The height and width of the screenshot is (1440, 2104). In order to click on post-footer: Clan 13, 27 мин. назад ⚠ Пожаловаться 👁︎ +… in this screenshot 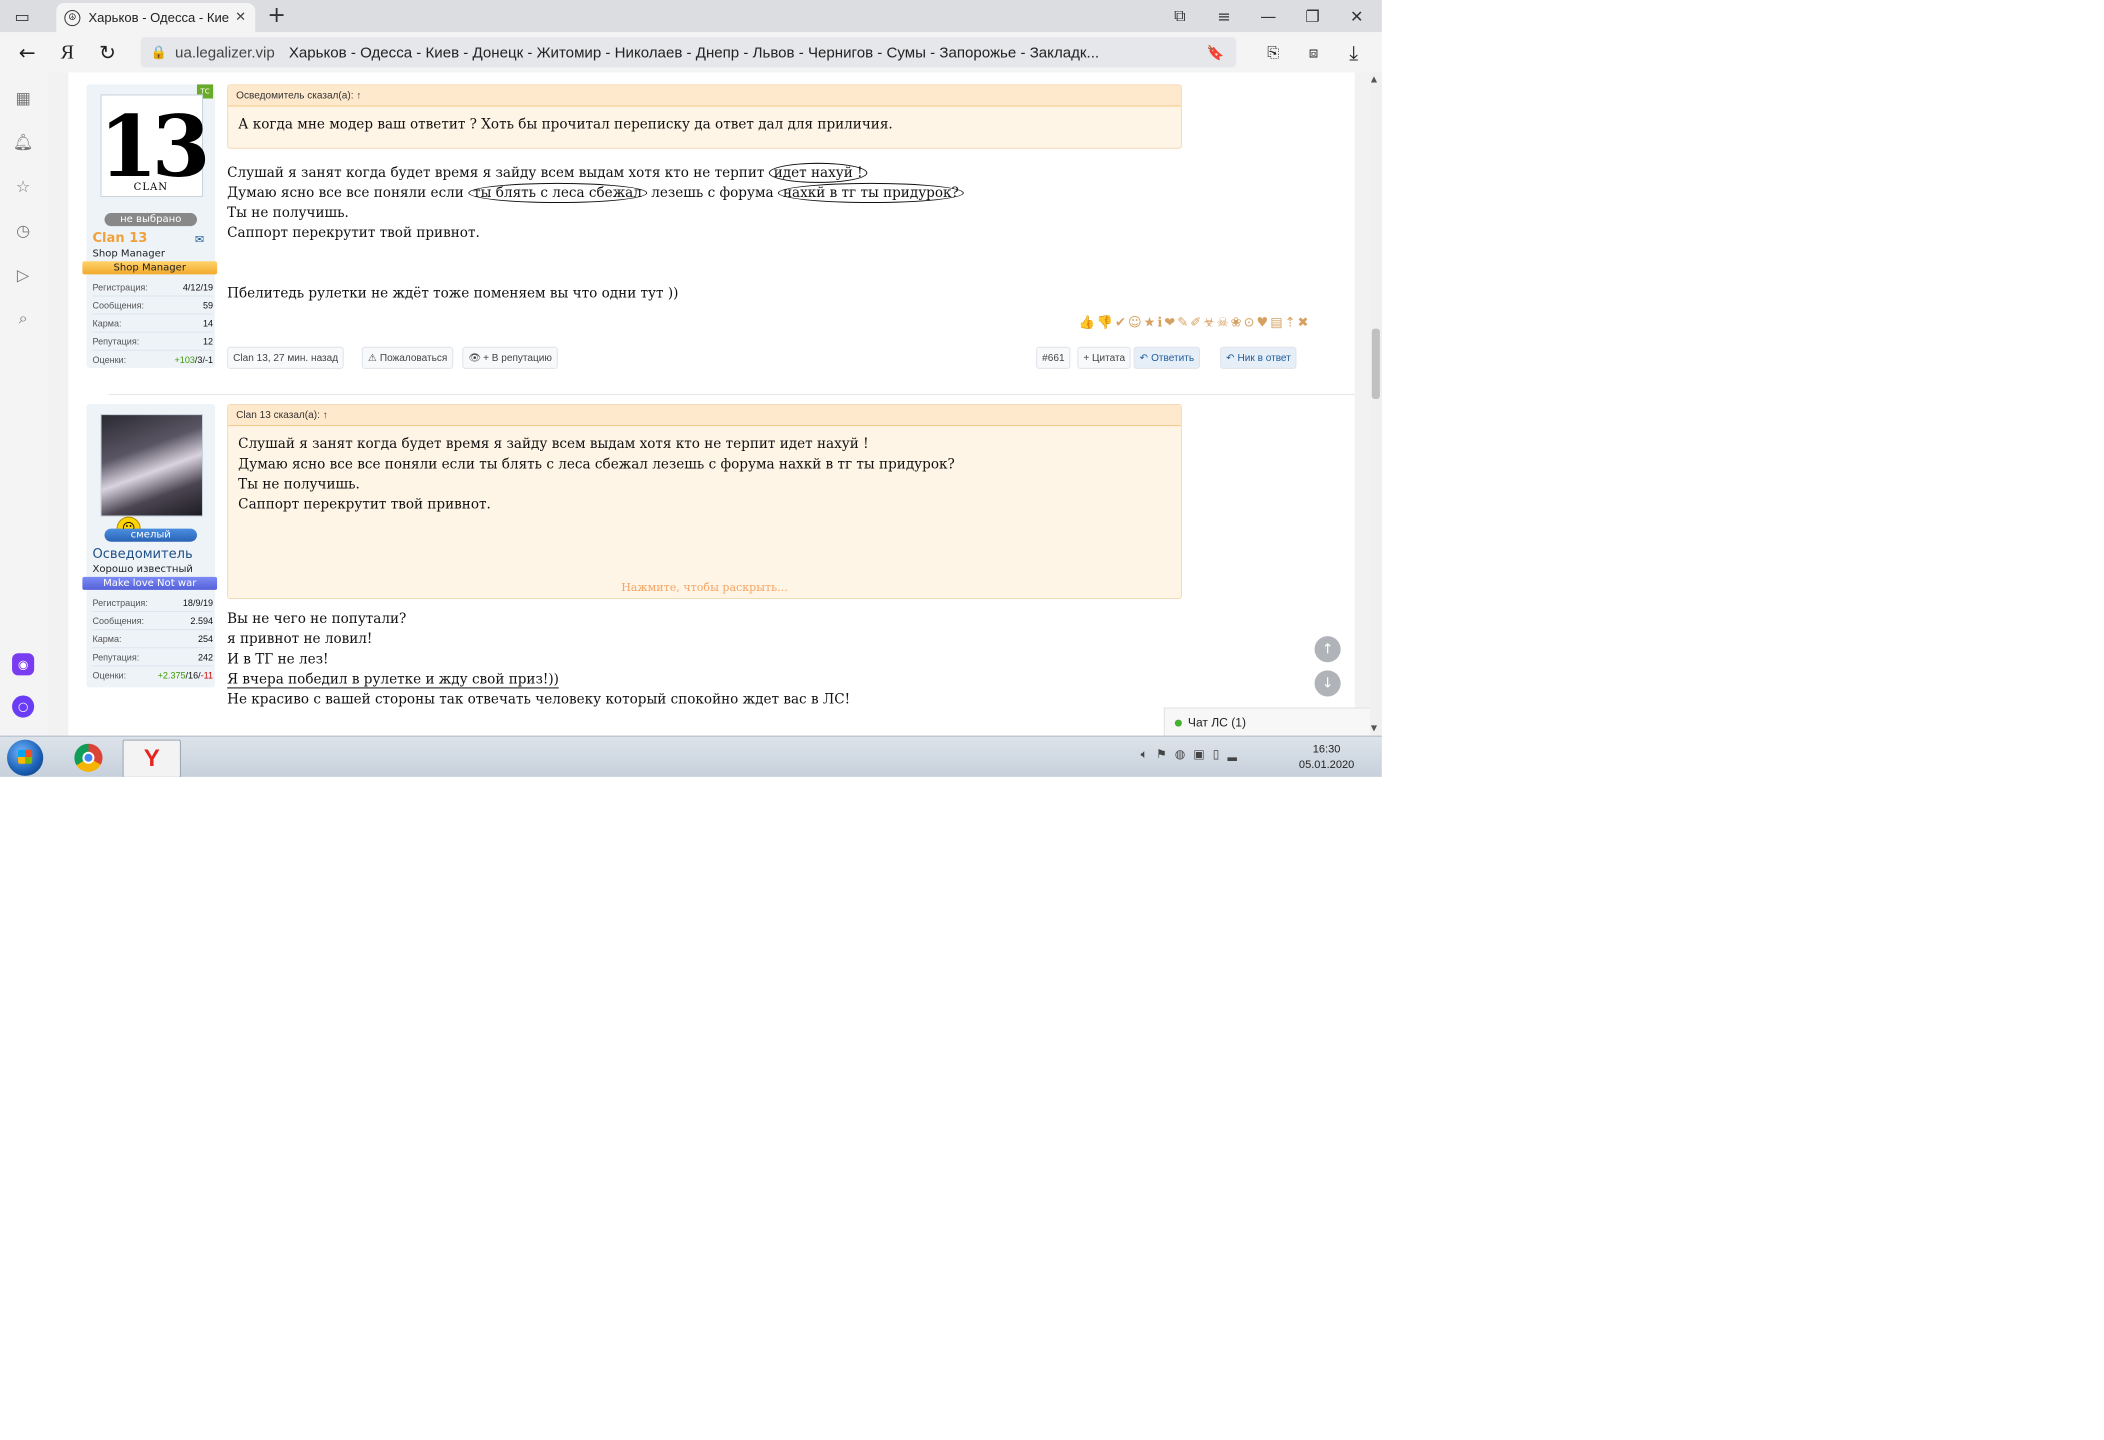, I will do `click(790, 357)`.